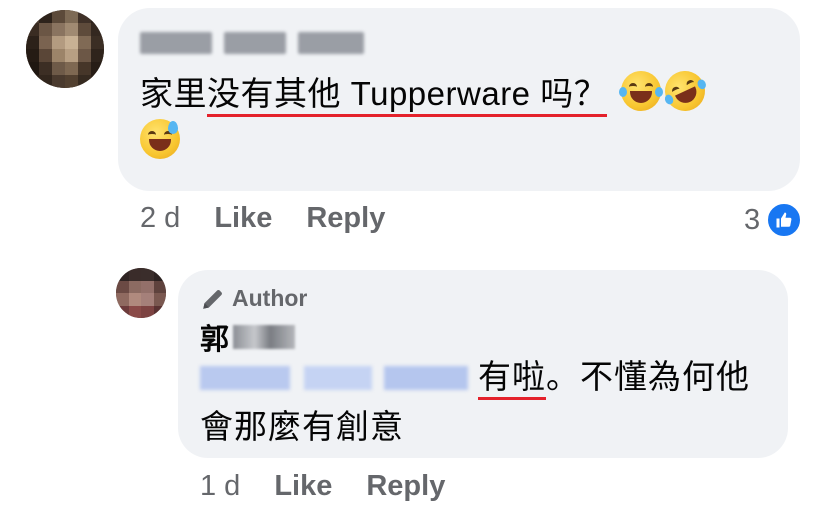  What do you see at coordinates (252, 43) in the screenshot?
I see `commenter-name-blurred` at bounding box center [252, 43].